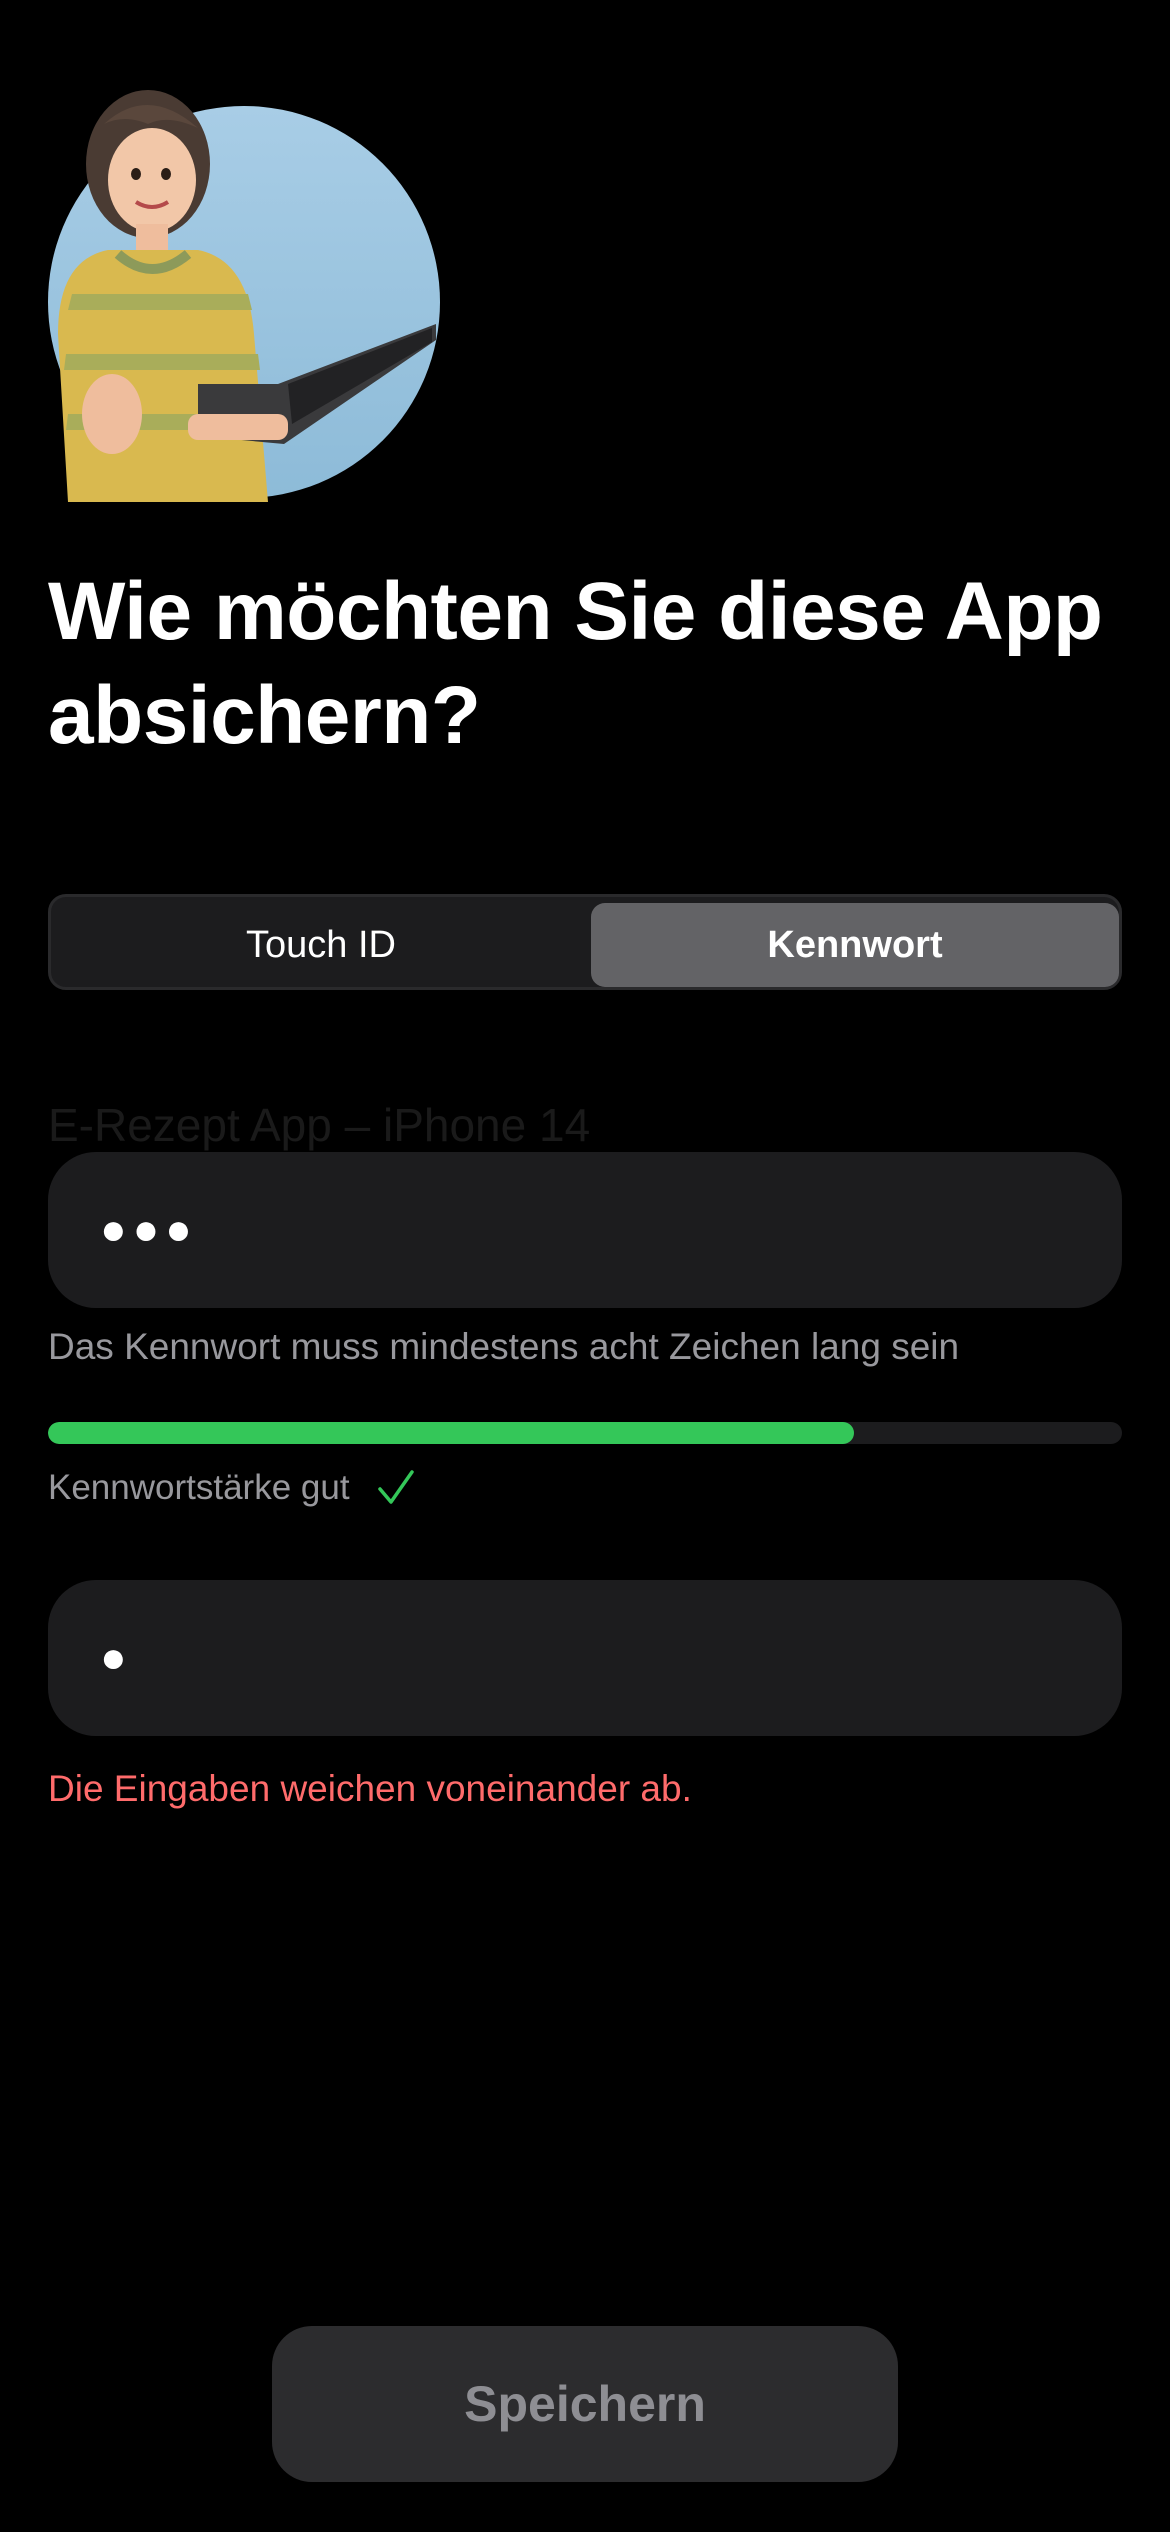 This screenshot has height=2532, width=1170. I want to click on password-strength-status: Kennwortstärke gut, so click(232, 1488).